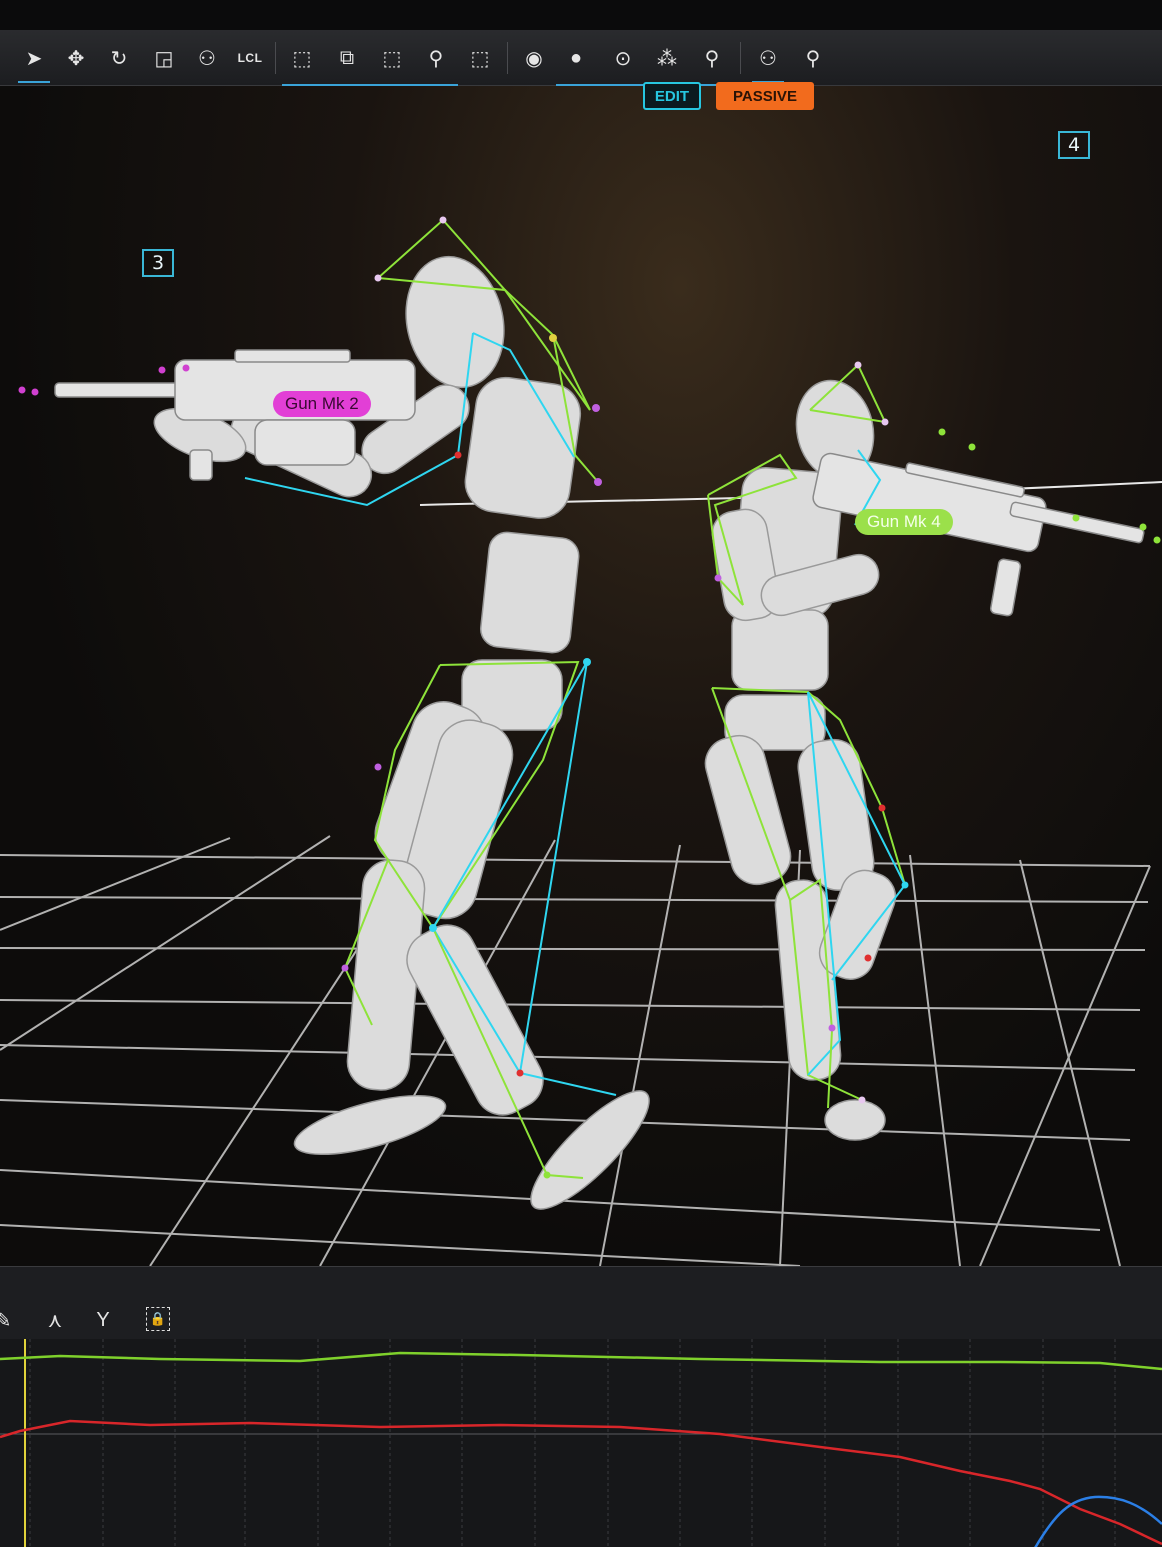  What do you see at coordinates (581, 1303) in the screenshot?
I see `graph-toolbar: ✎ ⋏ Y 🔒` at bounding box center [581, 1303].